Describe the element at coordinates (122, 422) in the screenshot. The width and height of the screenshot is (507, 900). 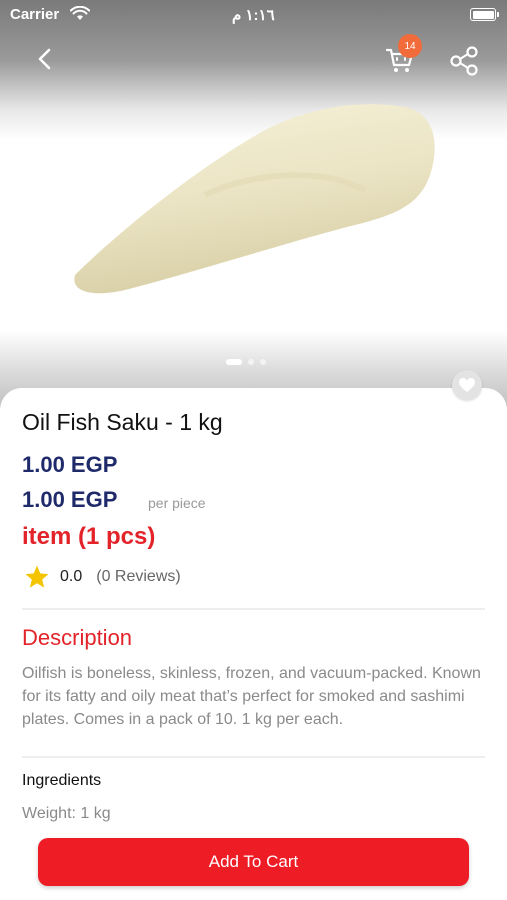
I see `product-title: Oil Fish Saku - 1 kg` at that location.